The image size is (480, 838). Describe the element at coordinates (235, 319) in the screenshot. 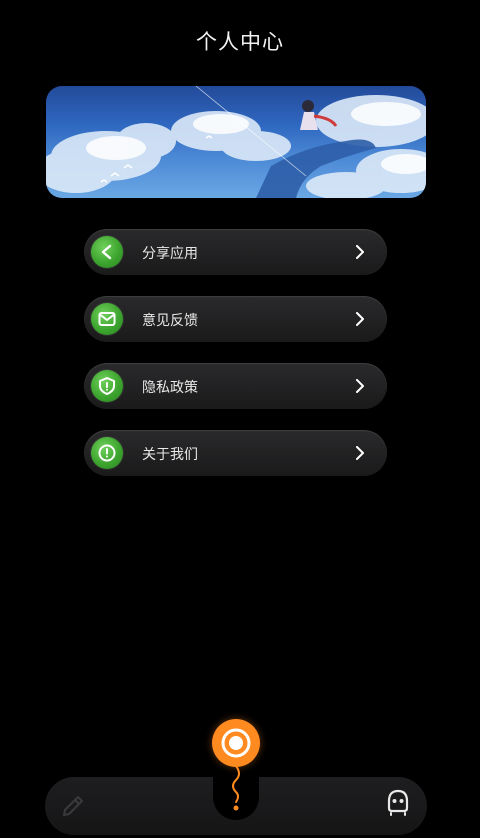

I see `menu-item-feedback: 意见反馈` at that location.